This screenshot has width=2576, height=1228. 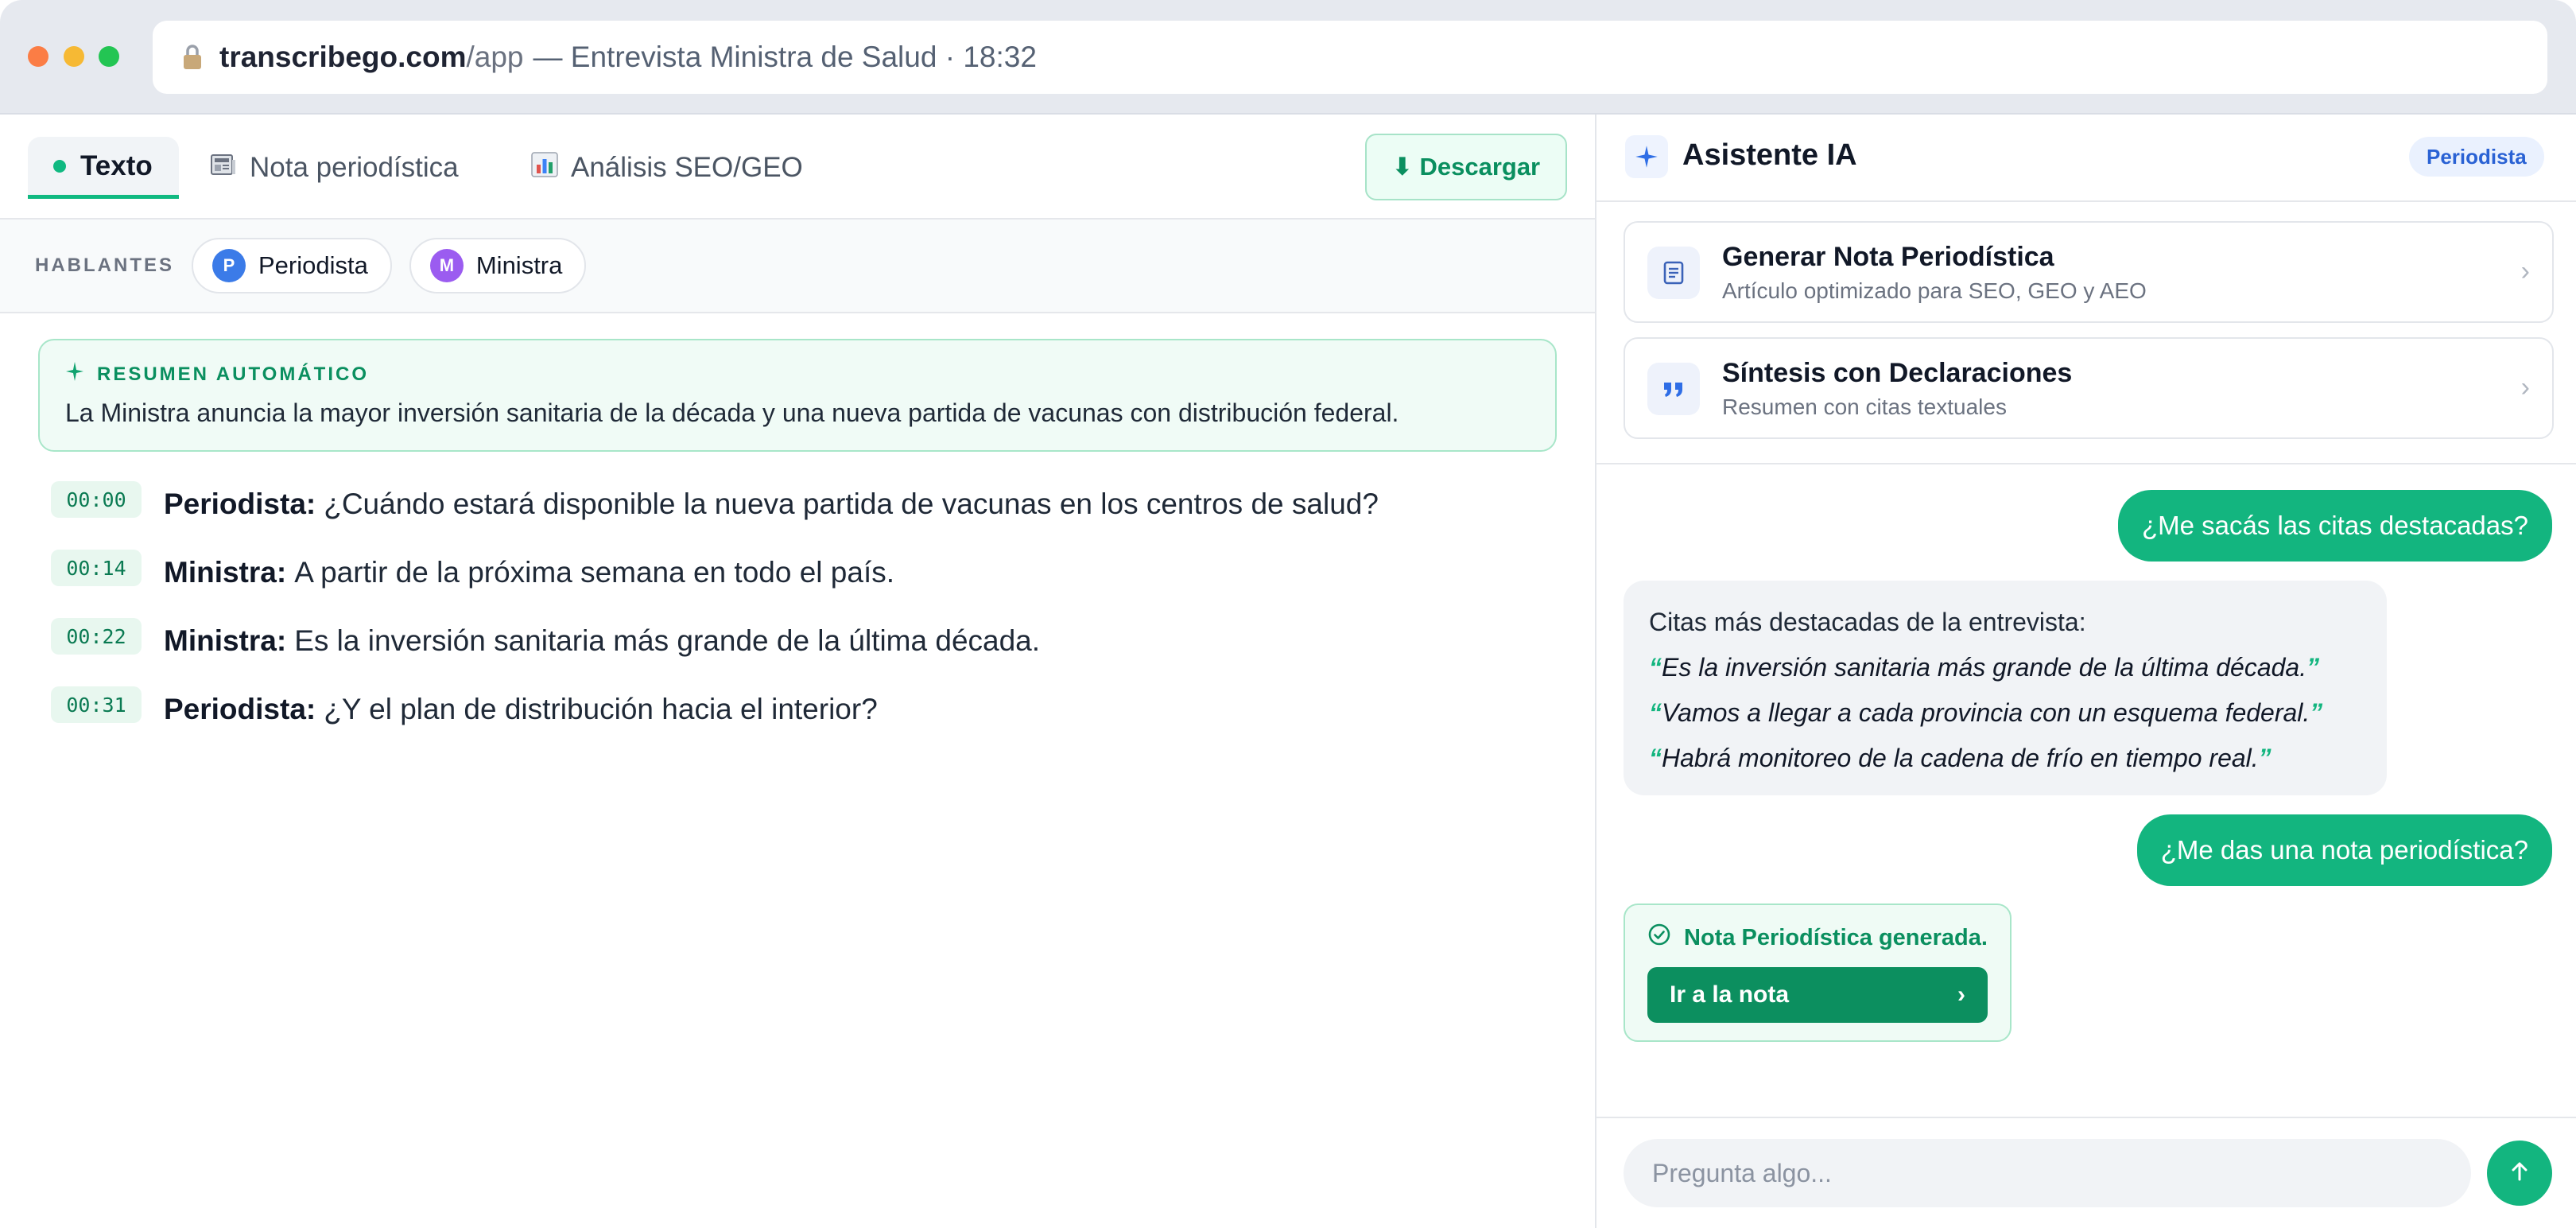 I want to click on action-title: Síntesis con Declaraciones, so click(x=1898, y=373).